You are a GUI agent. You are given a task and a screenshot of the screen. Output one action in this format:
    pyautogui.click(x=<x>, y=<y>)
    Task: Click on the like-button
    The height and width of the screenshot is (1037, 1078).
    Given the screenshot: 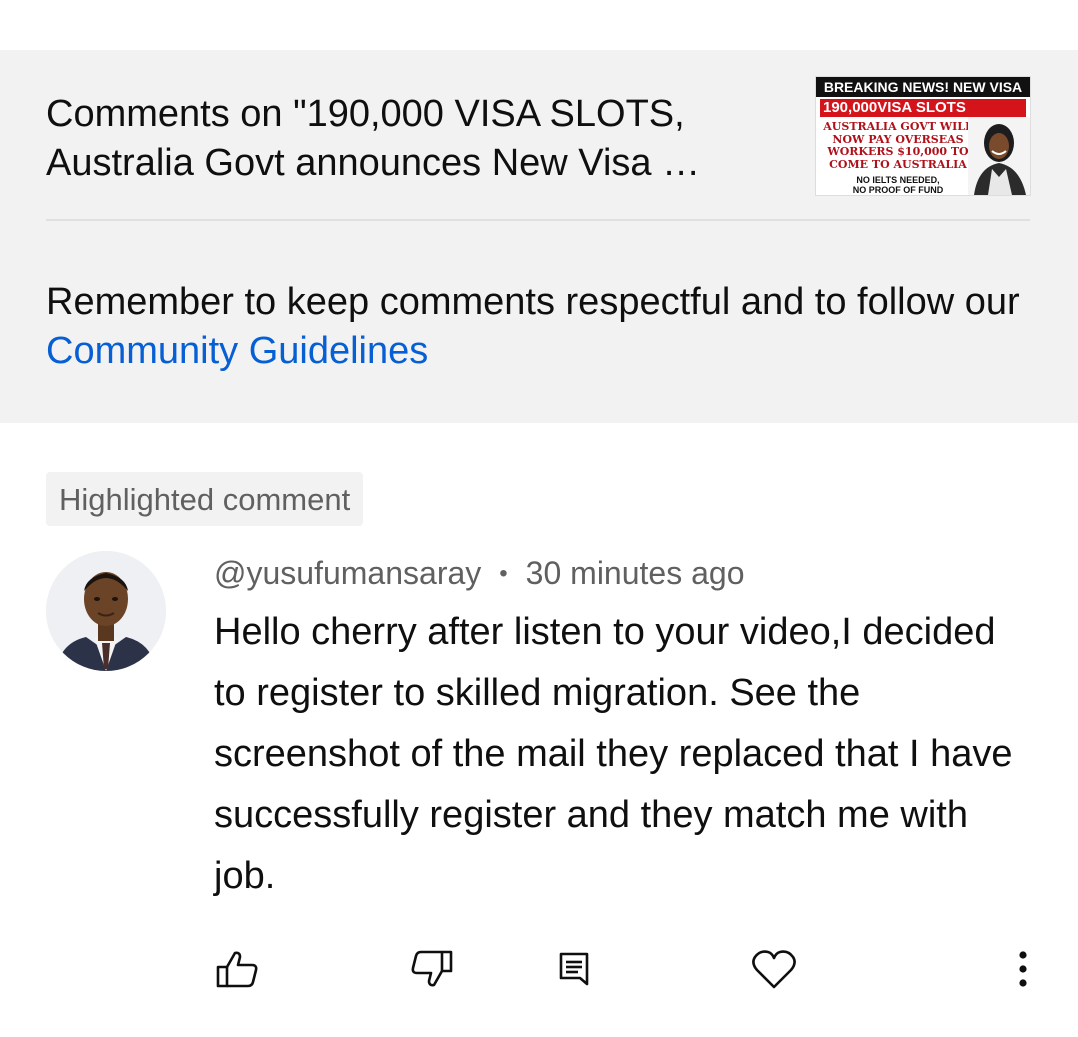 What is the action you would take?
    pyautogui.click(x=238, y=969)
    